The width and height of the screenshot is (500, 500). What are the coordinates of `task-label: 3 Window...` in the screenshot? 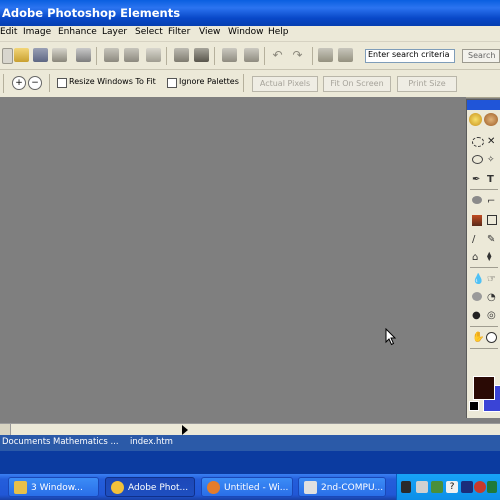 It's located at (57, 488).